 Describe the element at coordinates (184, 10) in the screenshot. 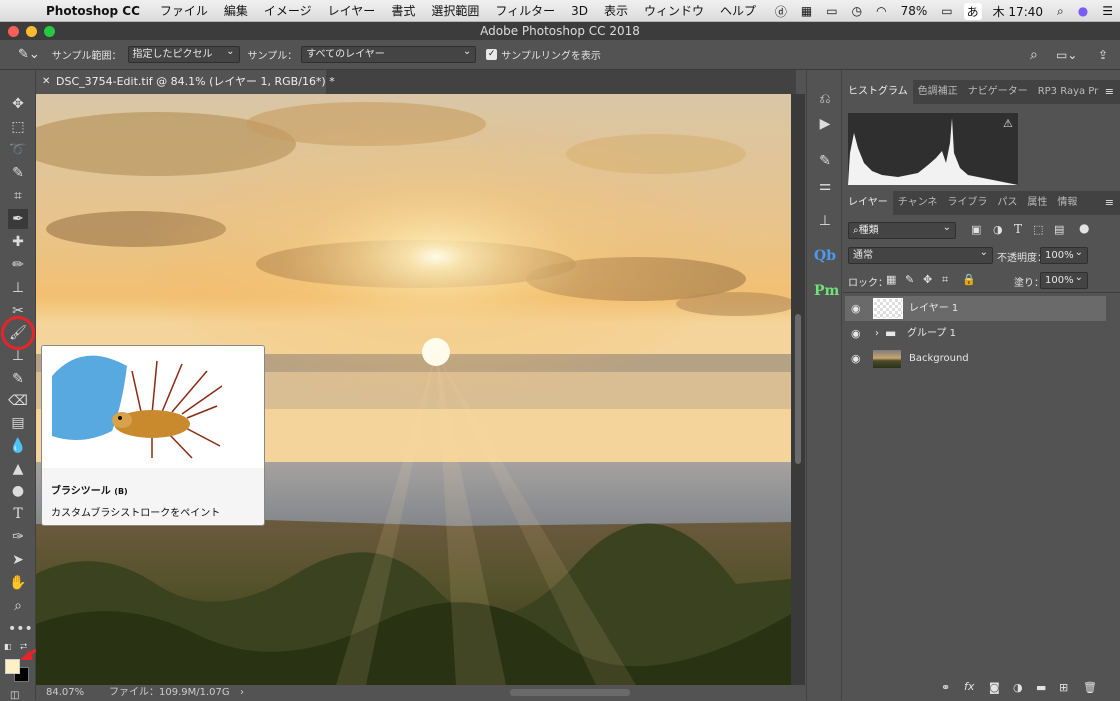

I see `menu-file: ファイル` at that location.